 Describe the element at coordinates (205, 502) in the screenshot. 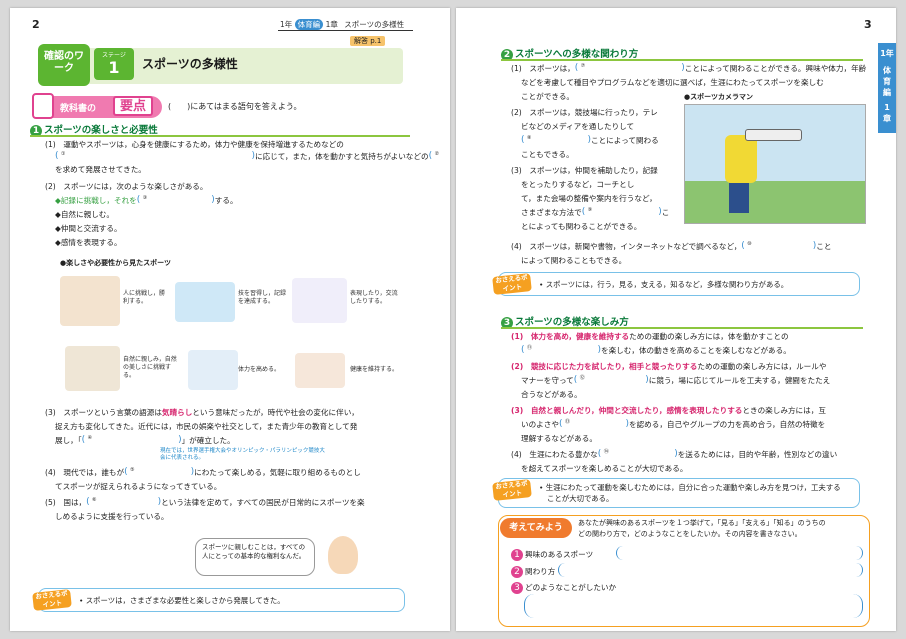

I see `text-line: (5) 国は，⑥という法律を定めて，すべての国民が日常的にスポーツを楽` at that location.